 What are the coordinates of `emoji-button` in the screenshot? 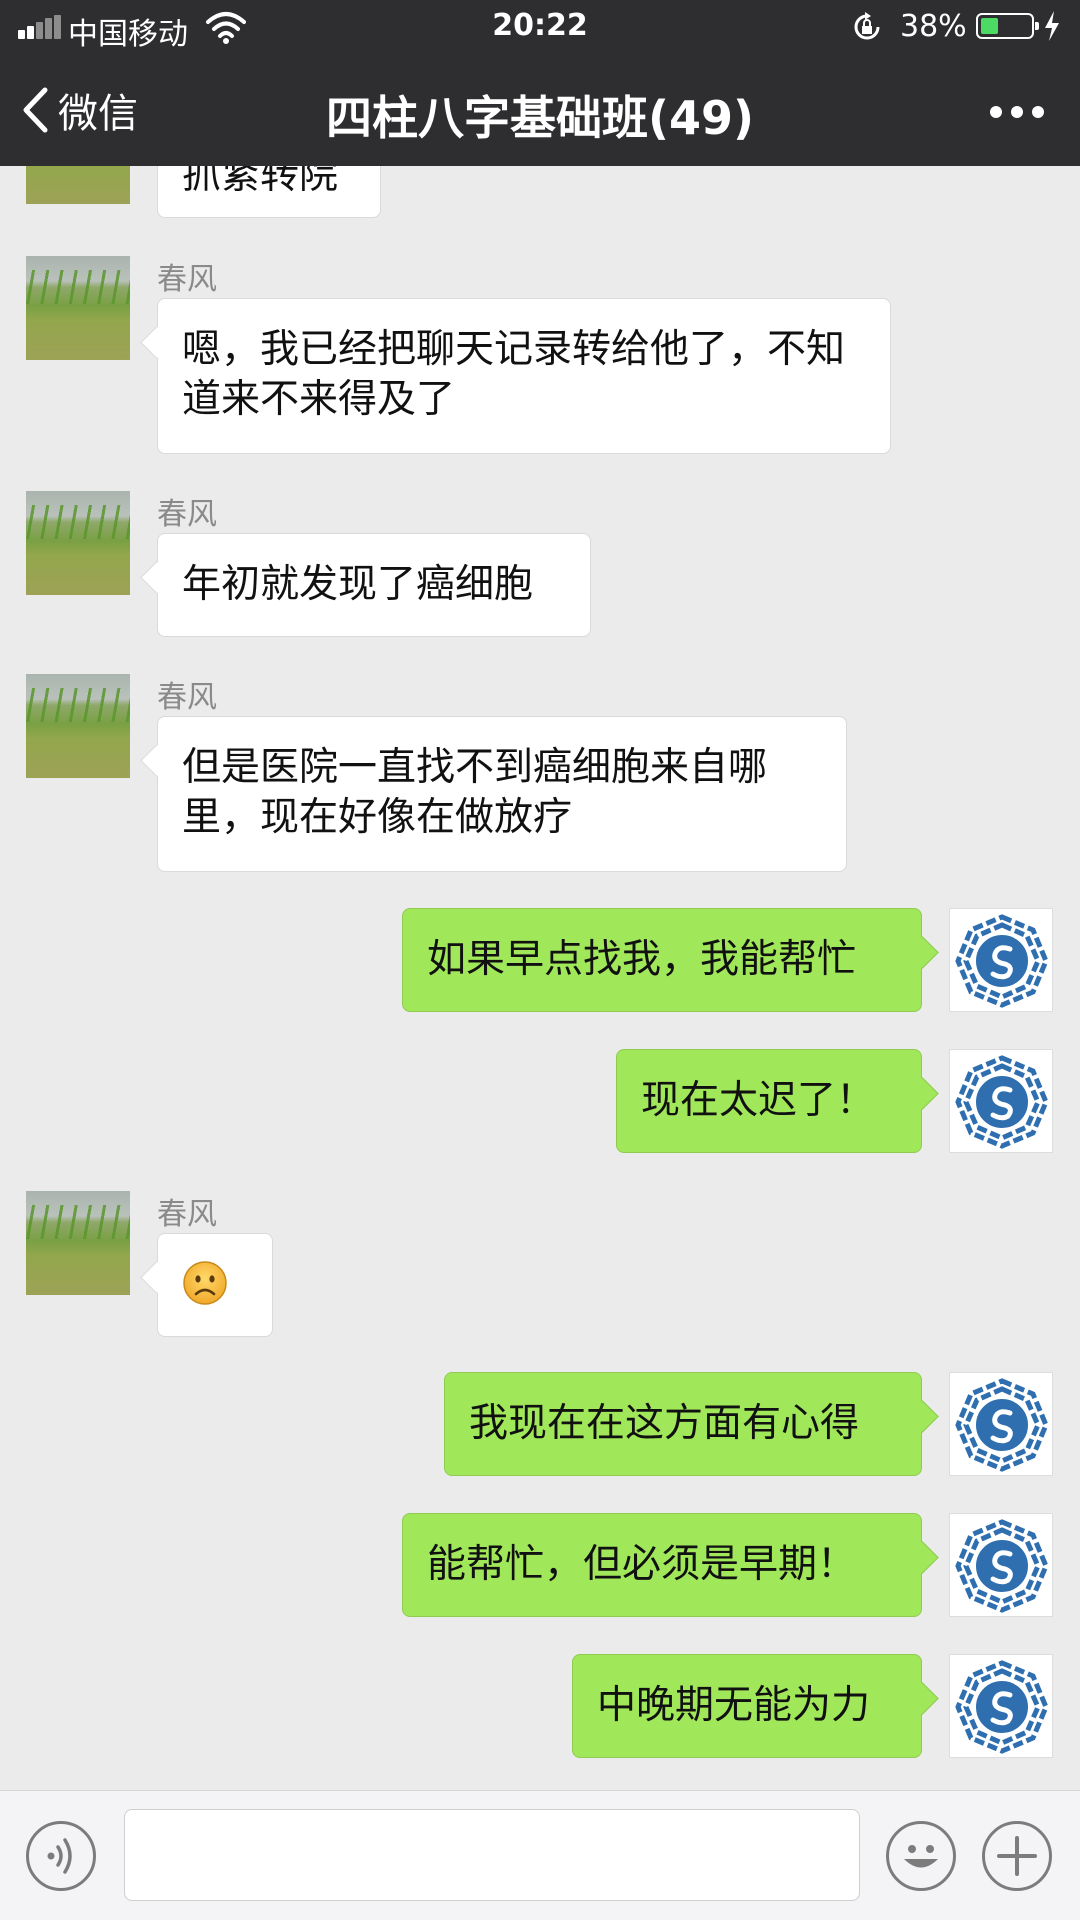 It's located at (921, 1856).